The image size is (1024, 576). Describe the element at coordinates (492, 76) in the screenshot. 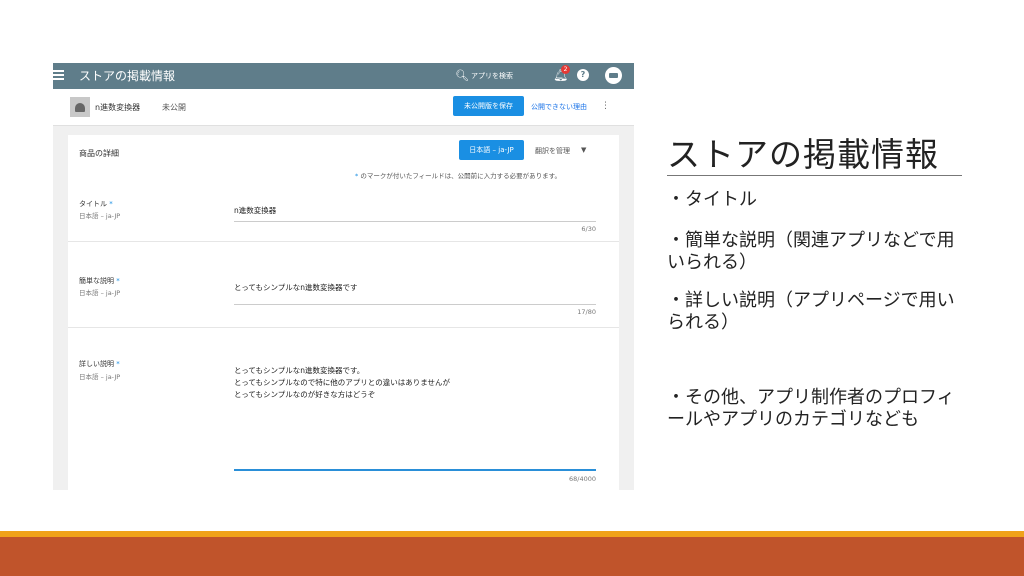

I see `search-input: アプリを検索` at that location.